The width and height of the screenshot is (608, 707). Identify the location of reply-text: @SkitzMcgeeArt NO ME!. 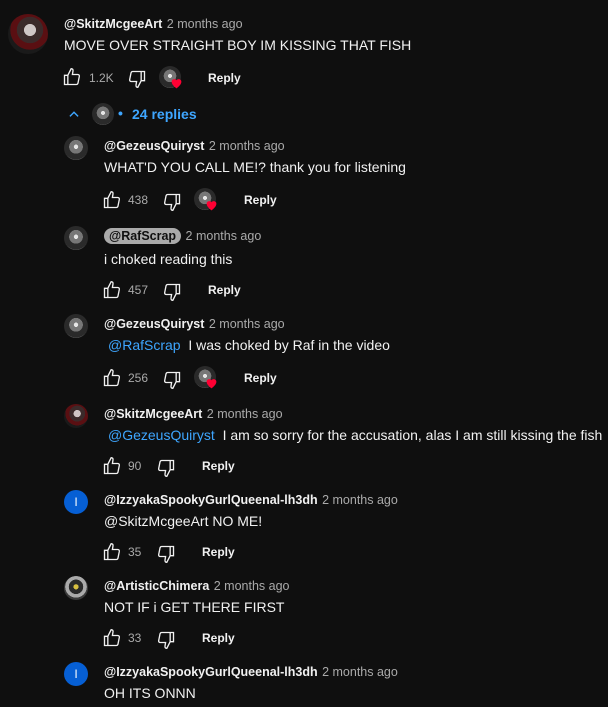
(183, 521).